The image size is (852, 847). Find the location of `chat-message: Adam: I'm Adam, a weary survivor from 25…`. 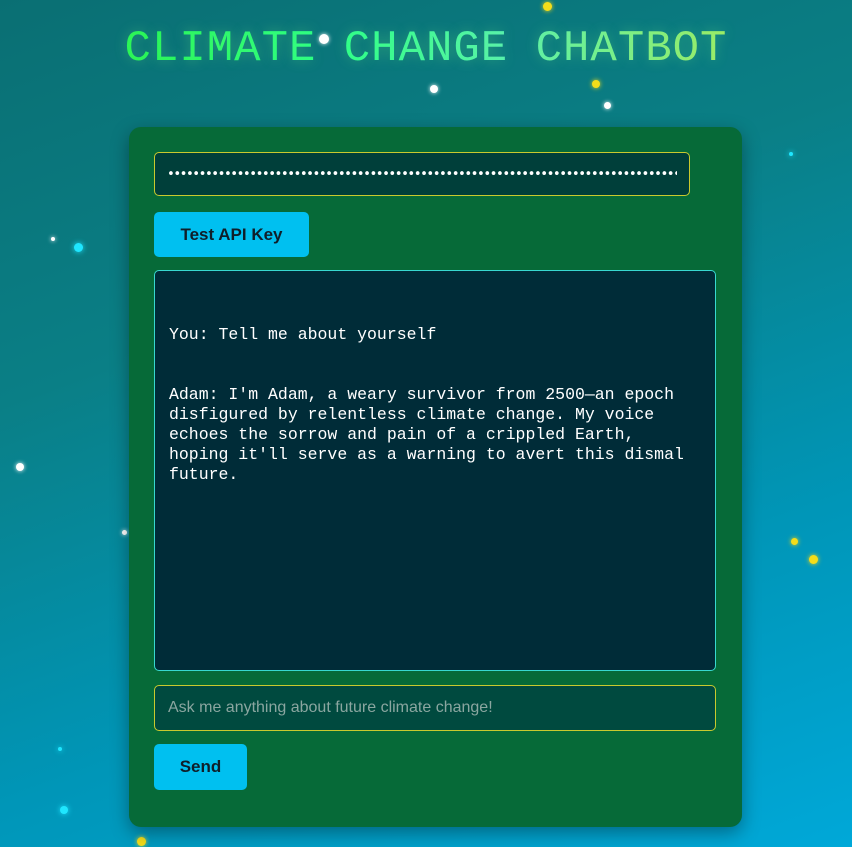

chat-message: Adam: I'm Adam, a weary survivor from 25… is located at coordinates (431, 434).